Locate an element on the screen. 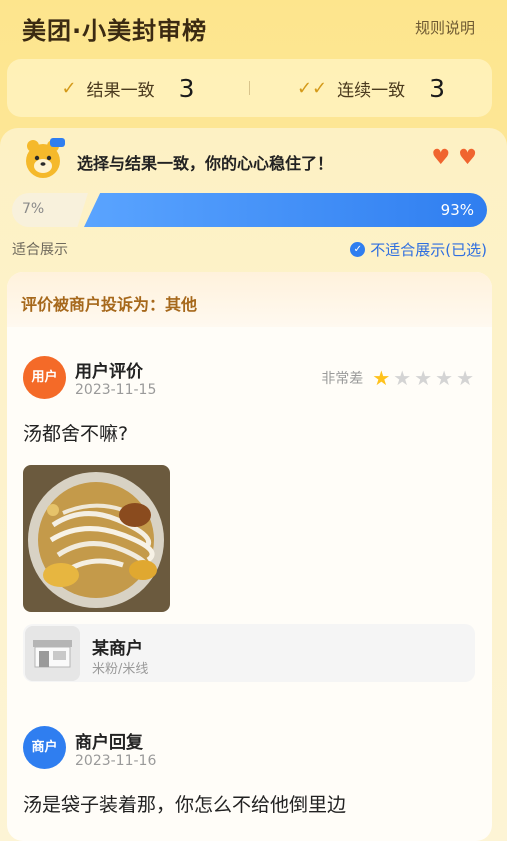 The image size is (507, 841). vote-result-bar: 7% 93% is located at coordinates (249, 210).